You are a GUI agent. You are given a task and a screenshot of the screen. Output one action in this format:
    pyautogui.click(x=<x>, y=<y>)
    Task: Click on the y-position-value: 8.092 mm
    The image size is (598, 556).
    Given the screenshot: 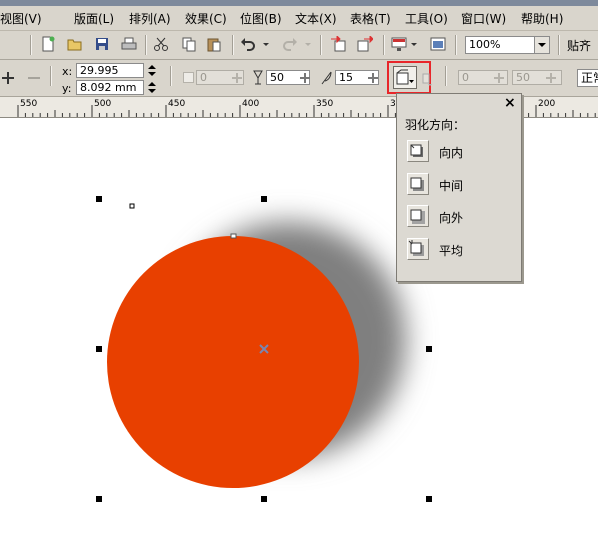 What is the action you would take?
    pyautogui.click(x=108, y=87)
    